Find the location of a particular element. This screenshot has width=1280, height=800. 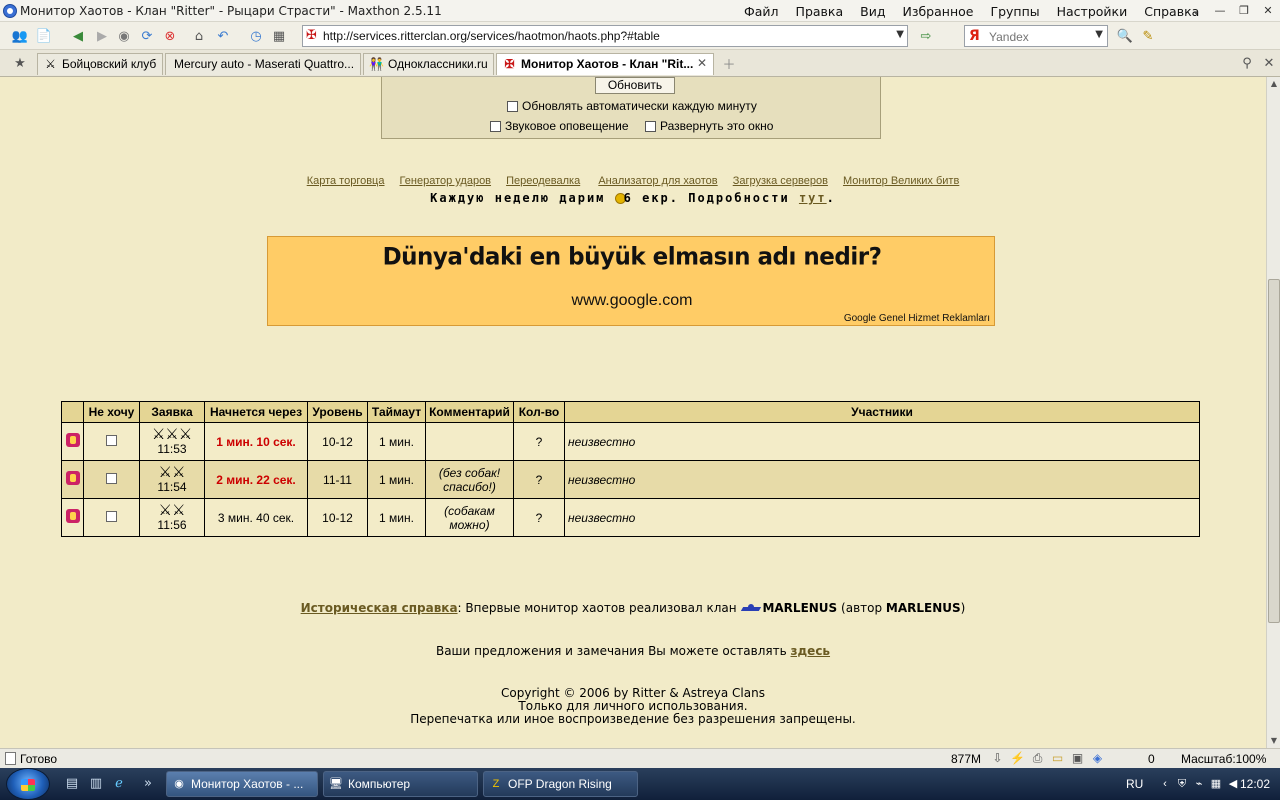

clan-name: MARLENUS is located at coordinates (799, 608).